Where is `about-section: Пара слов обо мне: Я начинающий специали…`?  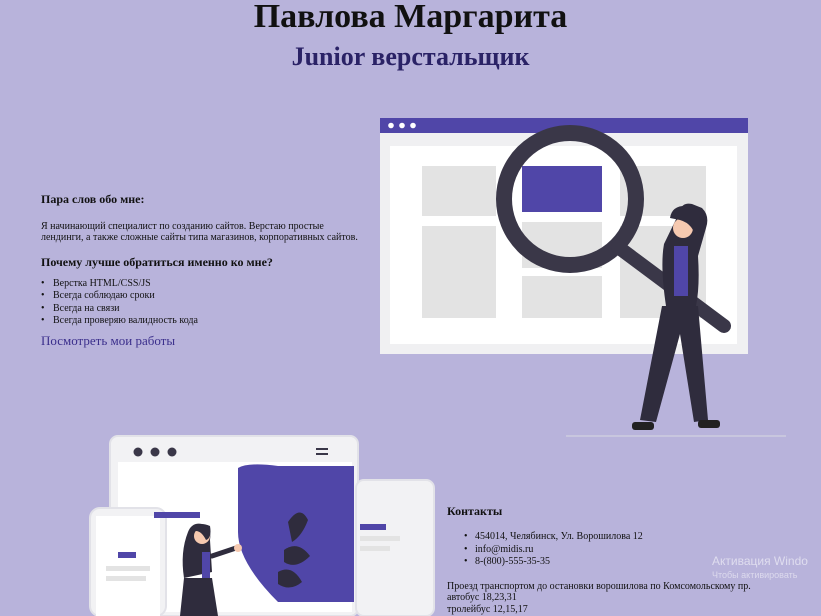
about-section: Пара слов обо мне: Я начинающий специали… is located at coordinates (201, 270).